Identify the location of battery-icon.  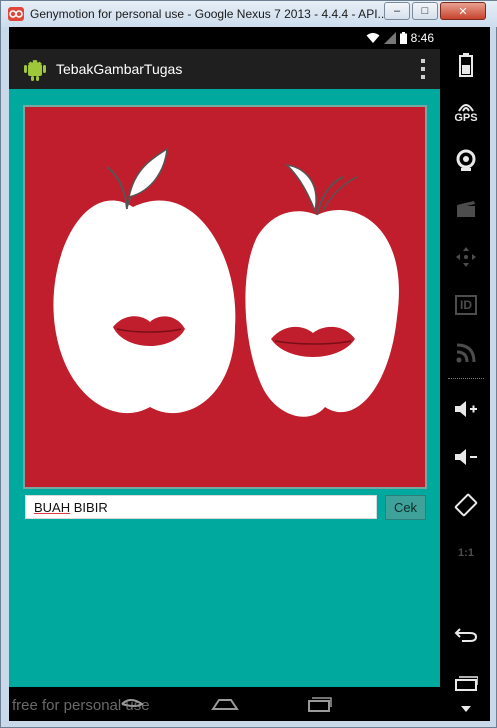
(403, 38).